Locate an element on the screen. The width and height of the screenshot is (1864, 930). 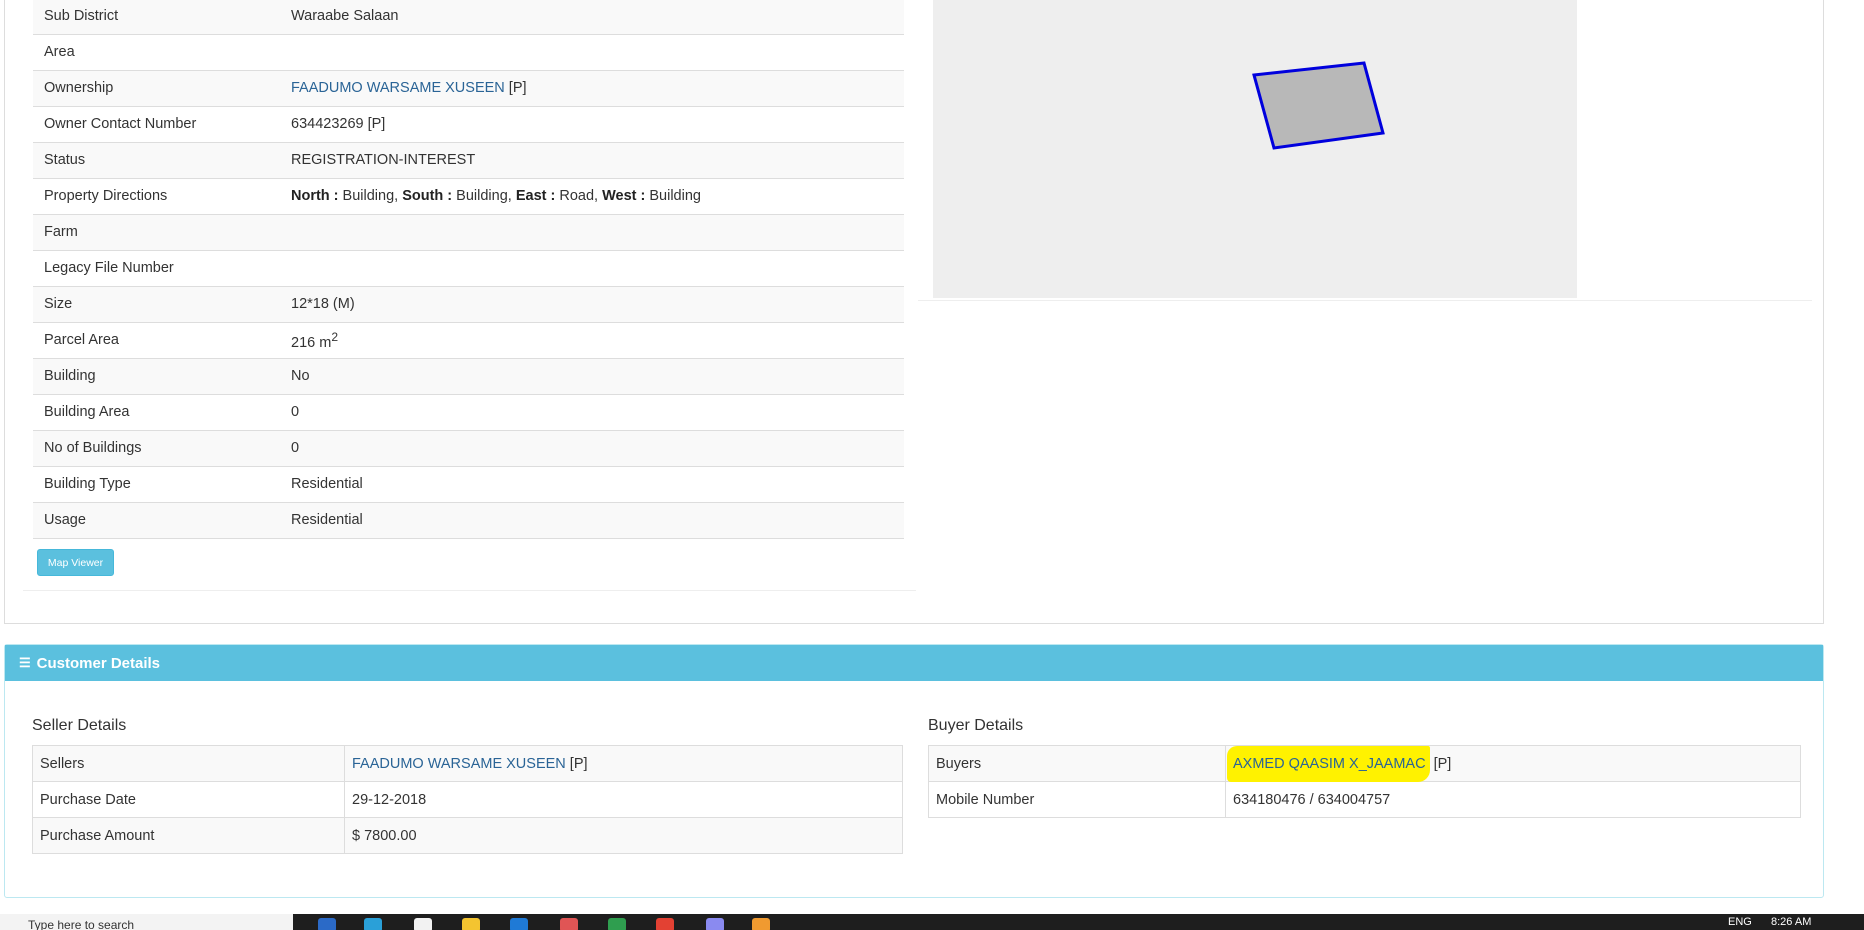
customer-details-title: Customer Details is located at coordinates (98, 663).